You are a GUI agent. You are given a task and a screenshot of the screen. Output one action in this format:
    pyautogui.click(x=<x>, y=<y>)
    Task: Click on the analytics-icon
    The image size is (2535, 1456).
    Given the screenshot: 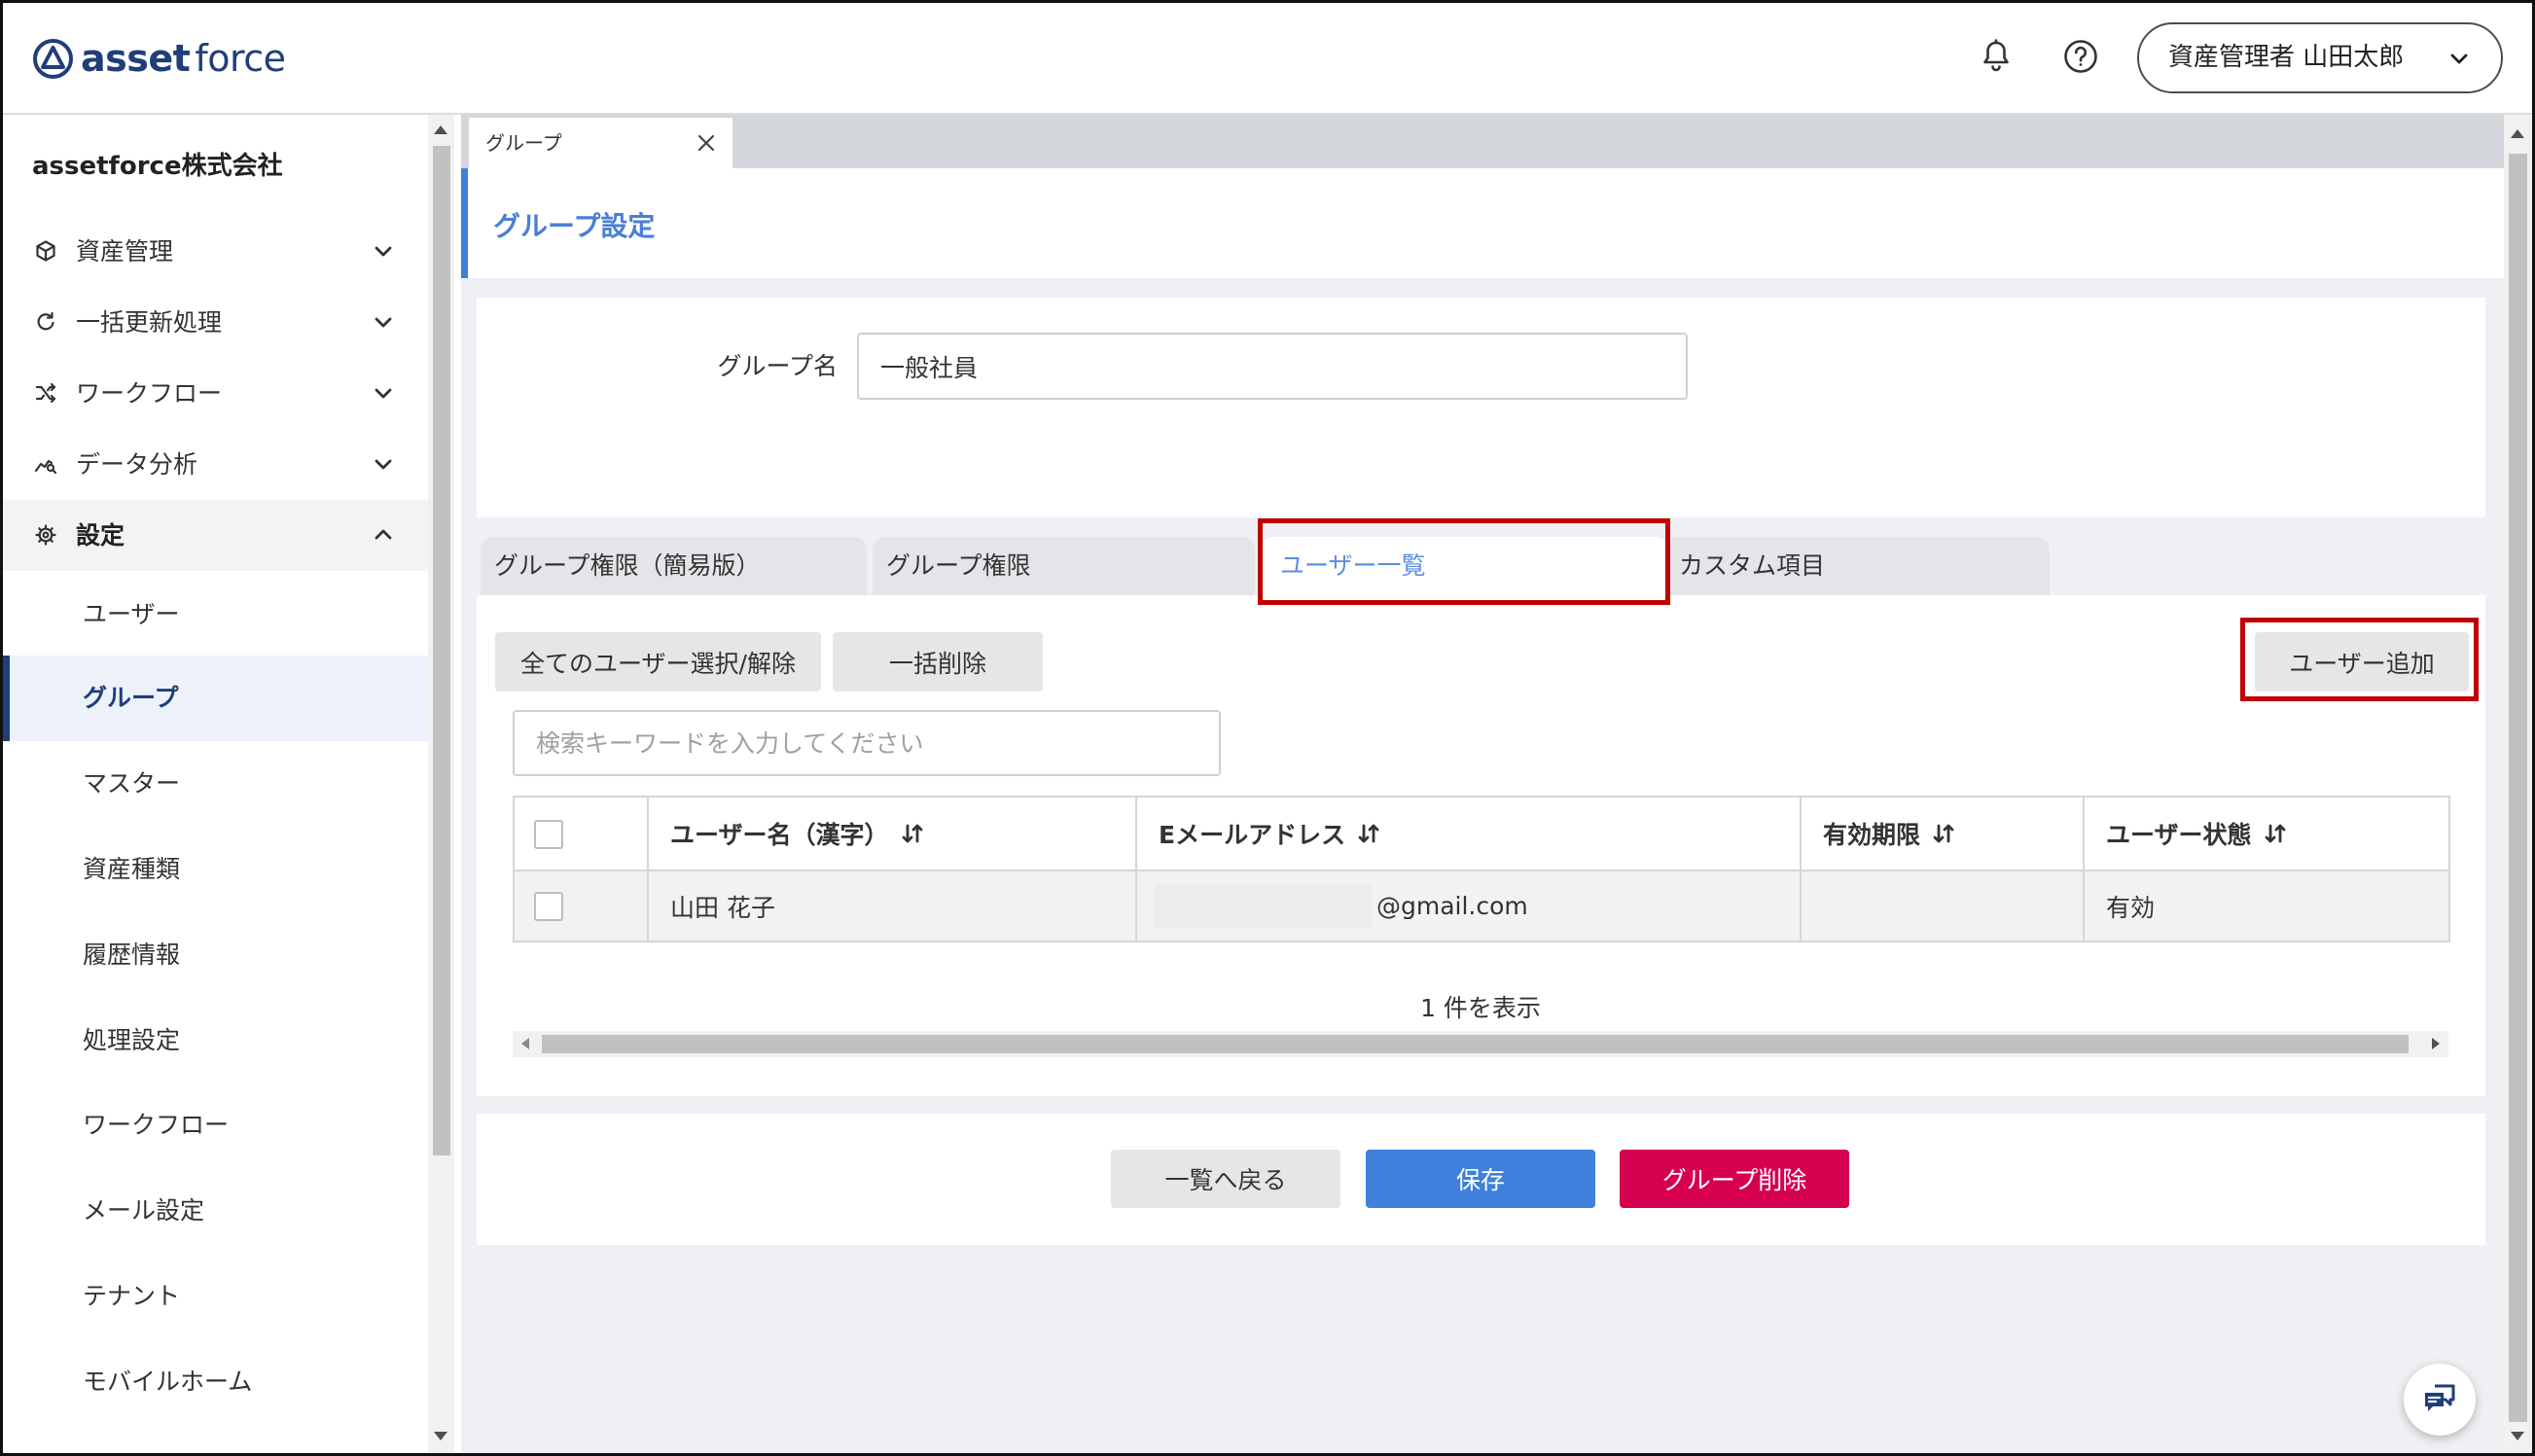 What is the action you would take?
    pyautogui.click(x=45, y=467)
    